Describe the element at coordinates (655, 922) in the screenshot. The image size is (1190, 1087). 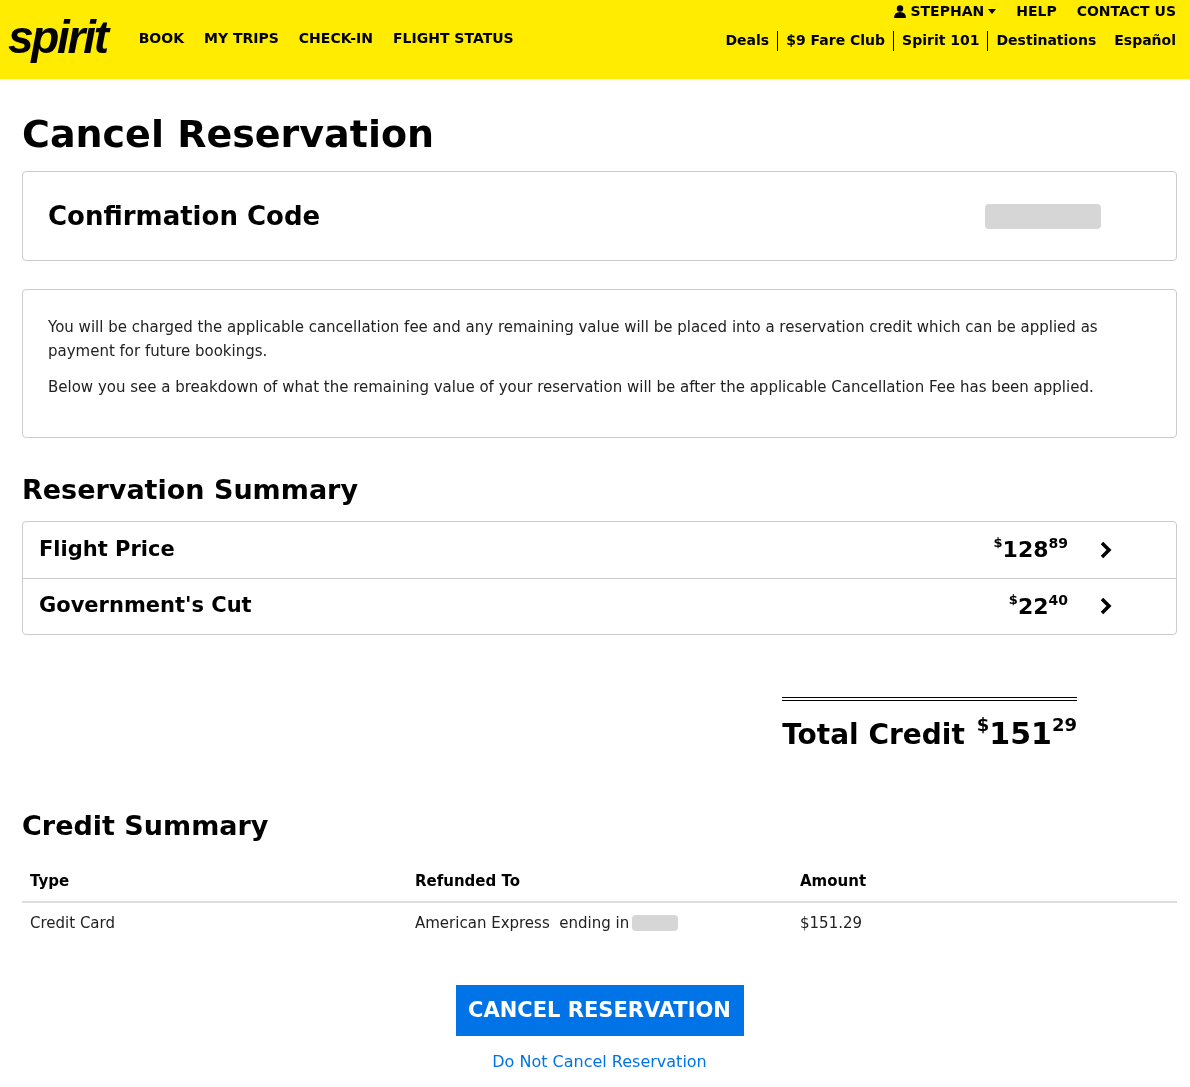
I see `redacted-digits` at that location.